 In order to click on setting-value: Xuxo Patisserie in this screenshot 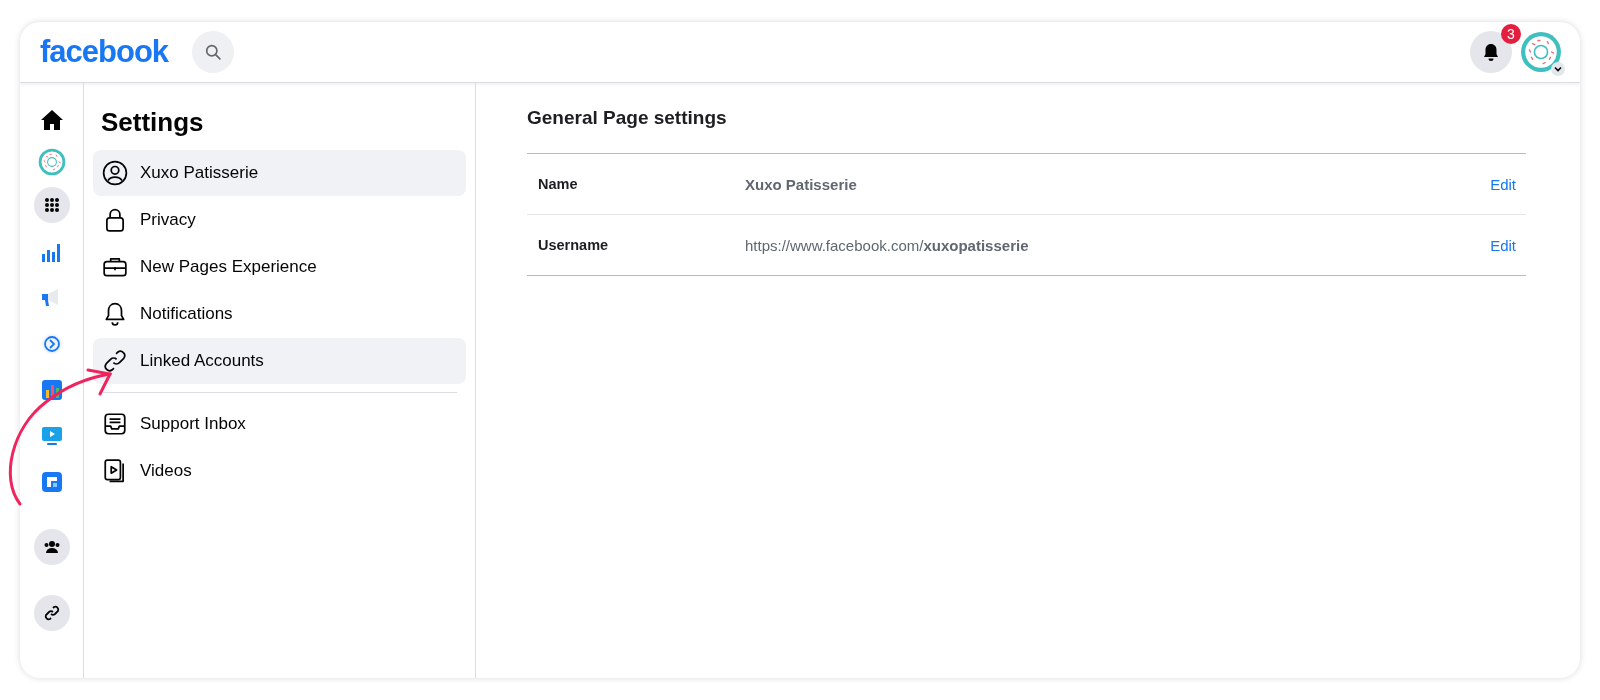, I will do `click(801, 184)`.